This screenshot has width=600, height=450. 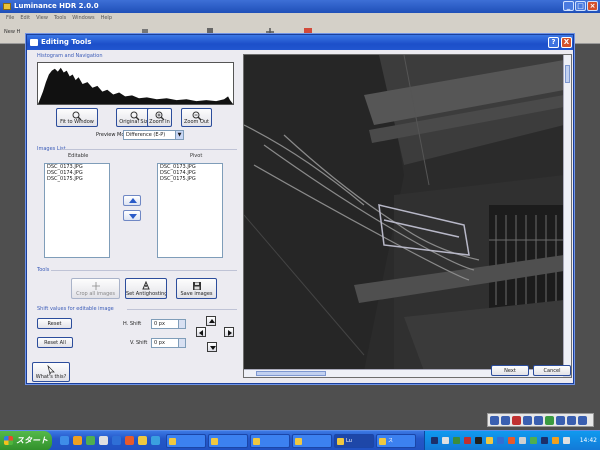 What do you see at coordinates (75, 309) in the screenshot?
I see `shift-section-label: Shift values for editable image` at bounding box center [75, 309].